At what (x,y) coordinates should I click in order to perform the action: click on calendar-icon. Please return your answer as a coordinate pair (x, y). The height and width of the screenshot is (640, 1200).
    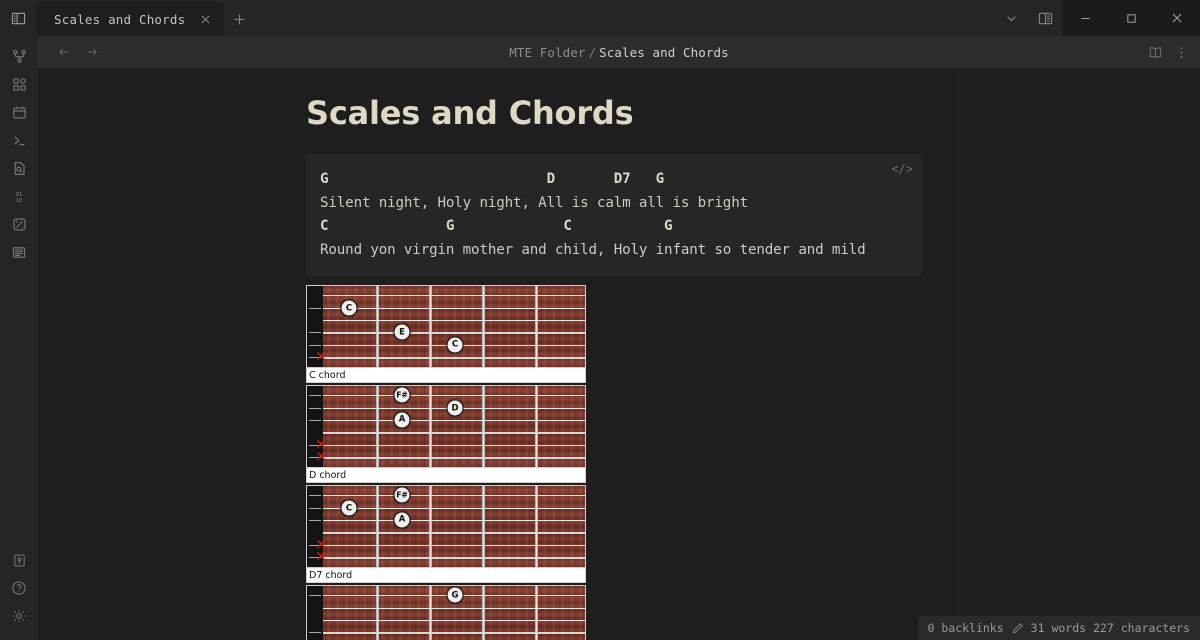
    Looking at the image, I should click on (19, 112).